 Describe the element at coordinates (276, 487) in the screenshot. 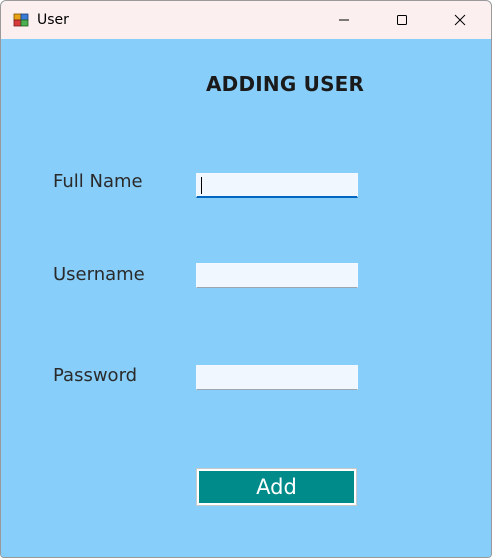

I see `add-button: Add` at that location.